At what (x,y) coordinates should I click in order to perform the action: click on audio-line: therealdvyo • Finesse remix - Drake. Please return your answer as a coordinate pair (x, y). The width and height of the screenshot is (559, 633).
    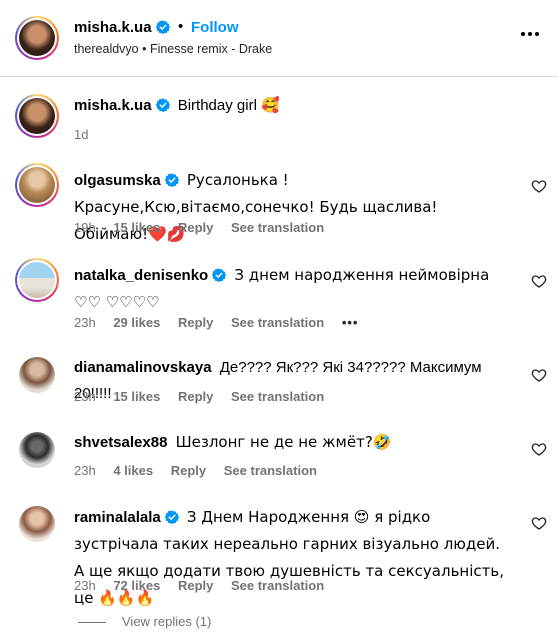
    Looking at the image, I should click on (173, 49).